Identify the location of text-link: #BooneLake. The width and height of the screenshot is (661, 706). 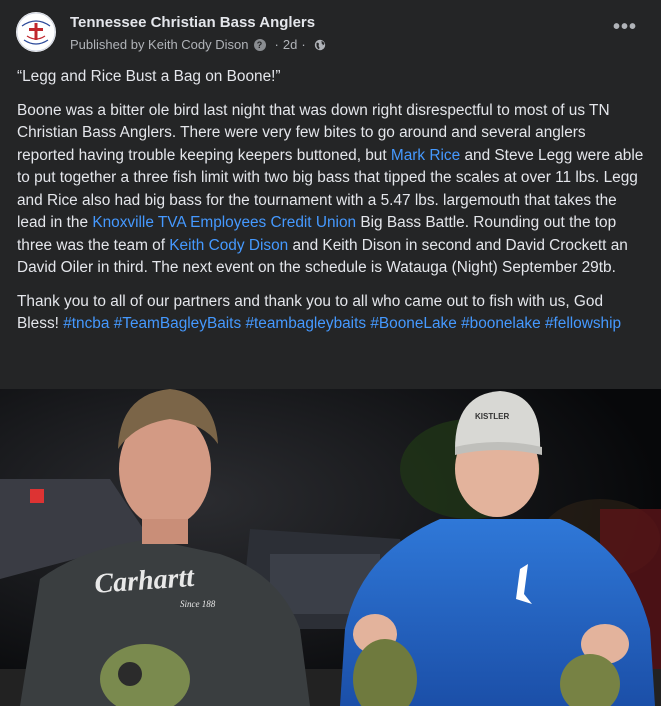
(413, 323).